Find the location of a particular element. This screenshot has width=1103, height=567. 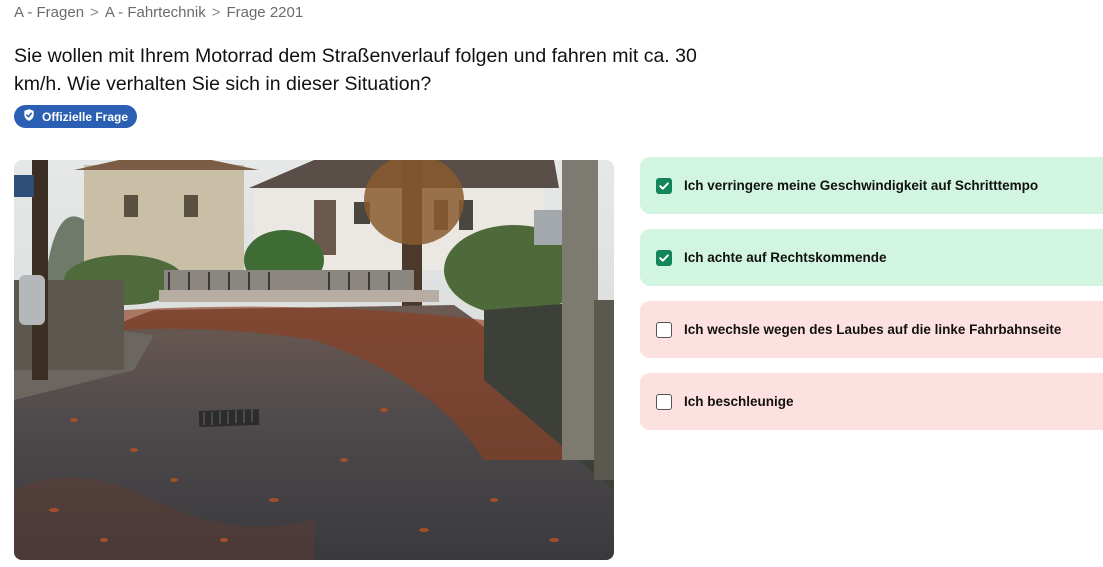

answer-option-2: Ich achte auf Rechtskommende is located at coordinates (871, 257).